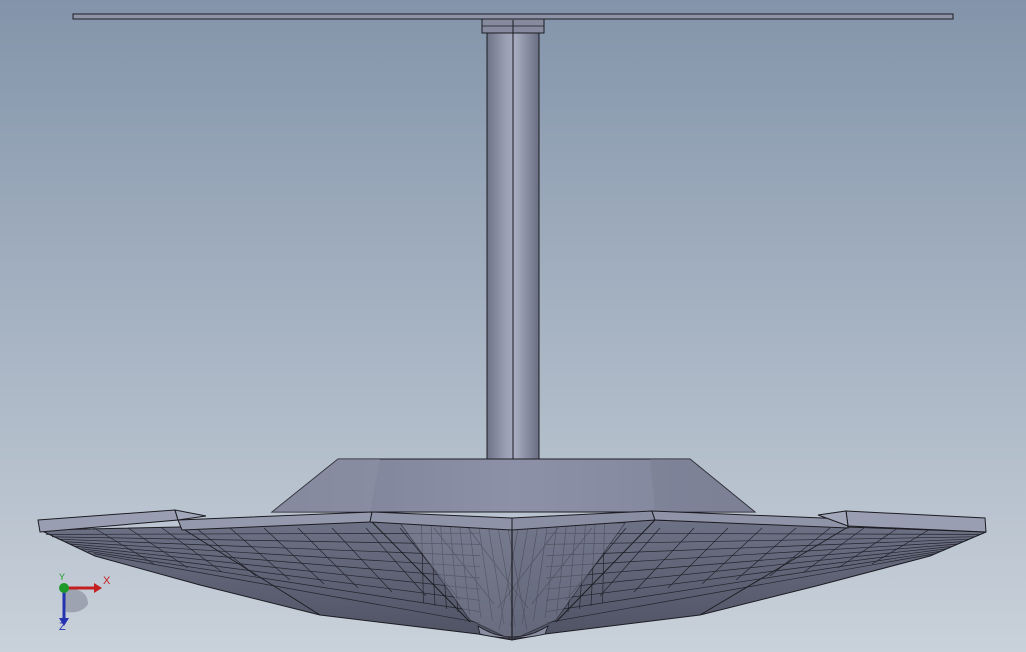 This screenshot has height=652, width=1026. Describe the element at coordinates (107, 581) in the screenshot. I see `triad-x-label: X` at that location.